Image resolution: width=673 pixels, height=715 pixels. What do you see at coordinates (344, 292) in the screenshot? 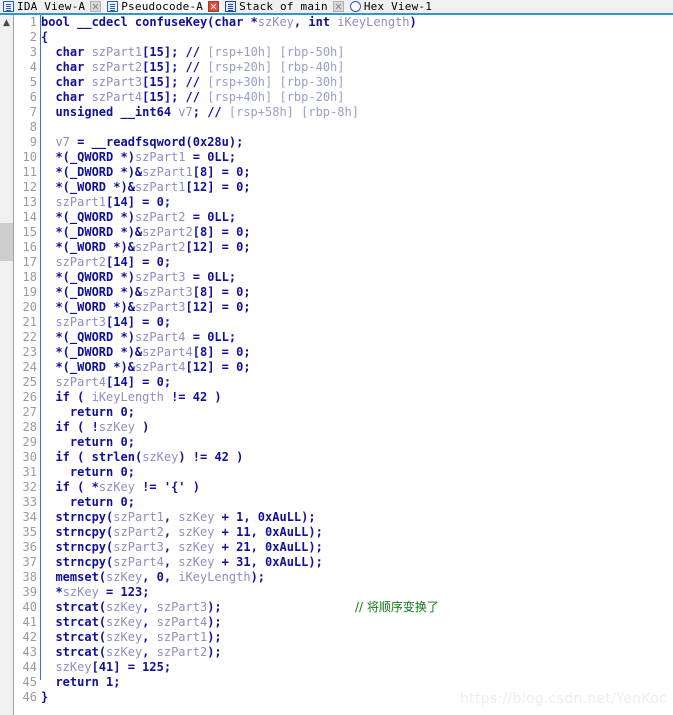
I see `code-line: 19 *(_DWORD *)&szPart3[8] = 0;` at bounding box center [344, 292].